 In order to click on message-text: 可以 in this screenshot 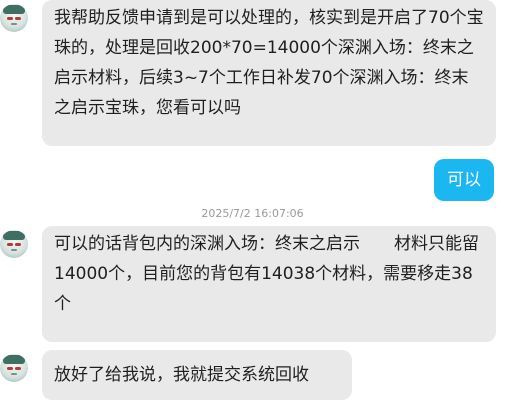, I will do `click(464, 180)`.